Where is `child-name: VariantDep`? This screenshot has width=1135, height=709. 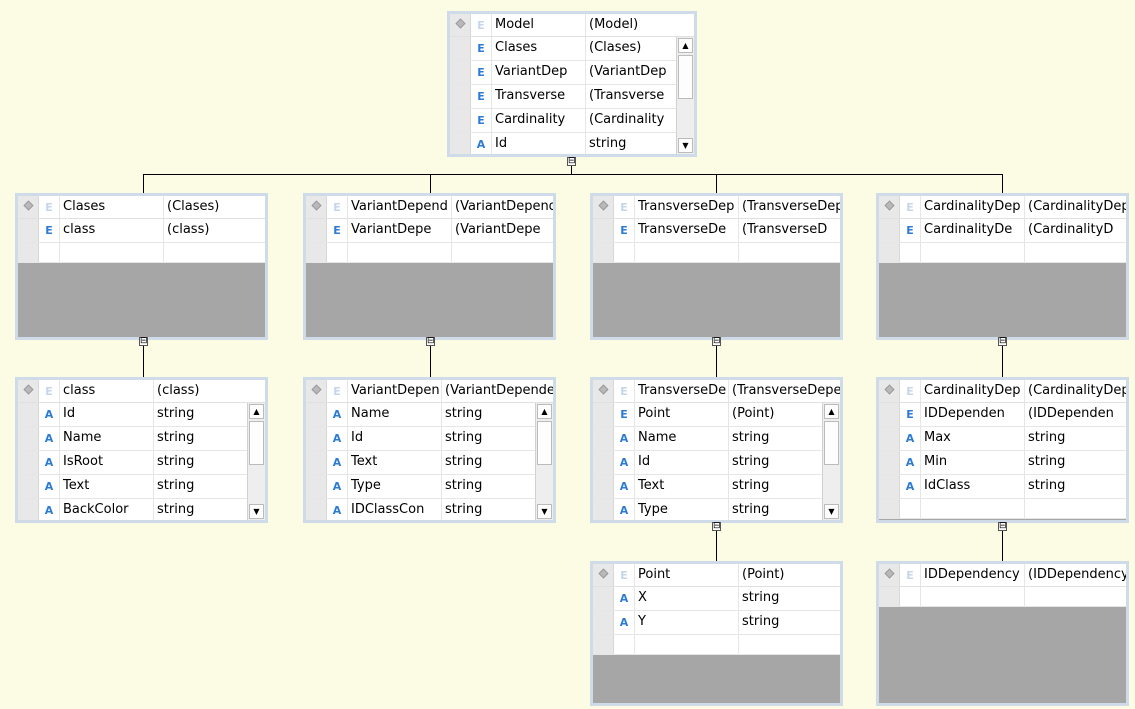 child-name: VariantDep is located at coordinates (539, 72).